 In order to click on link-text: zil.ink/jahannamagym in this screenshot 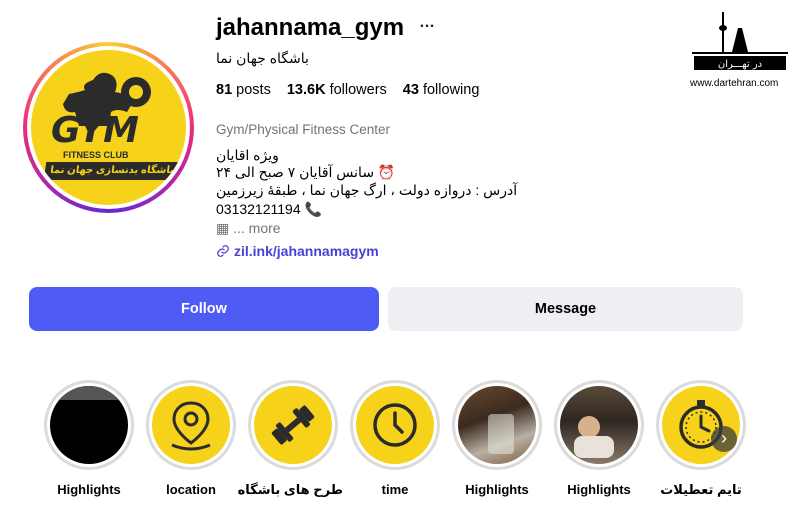, I will do `click(306, 251)`.